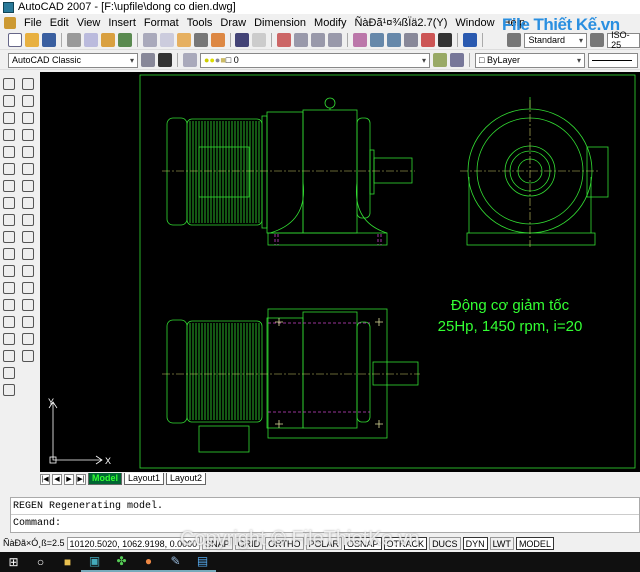  What do you see at coordinates (57, 479) in the screenshot?
I see `prev-tab-button: ◀` at bounding box center [57, 479].